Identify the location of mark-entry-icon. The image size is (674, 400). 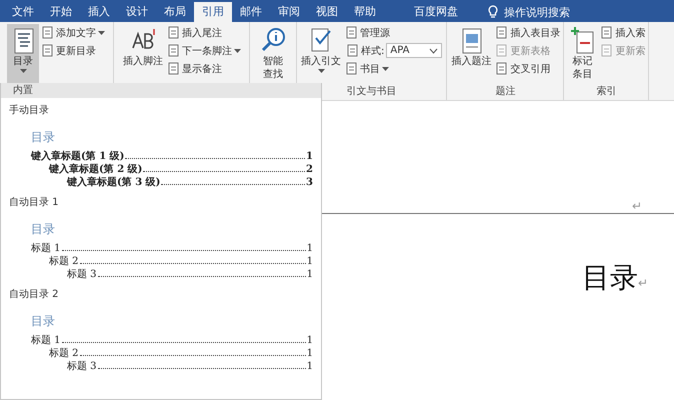
(582, 40).